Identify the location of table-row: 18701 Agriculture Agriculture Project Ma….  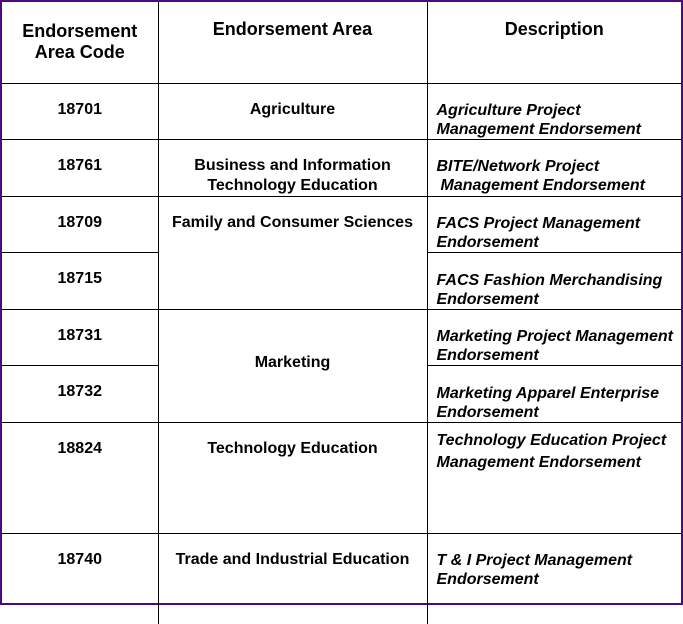
(341, 111).